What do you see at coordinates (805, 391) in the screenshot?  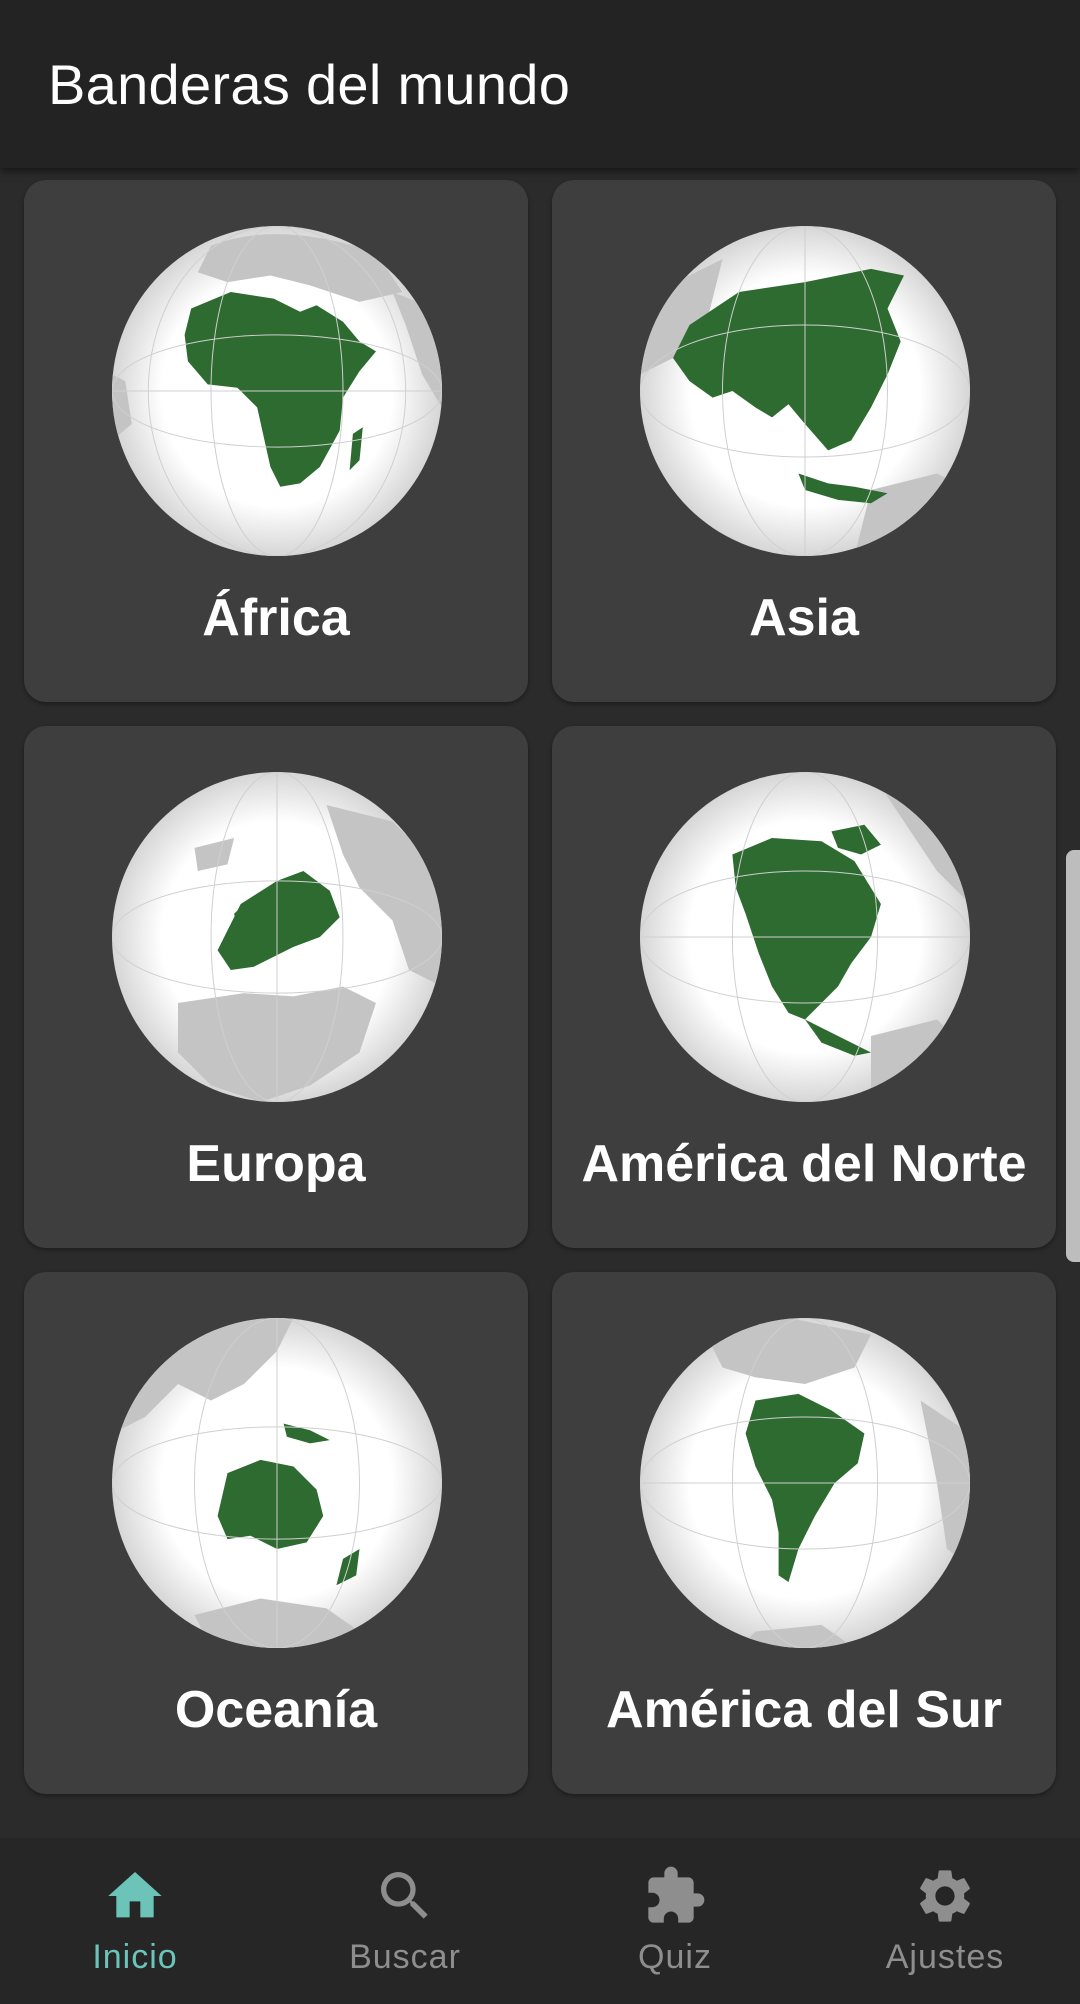 I see `asia-globe-icon` at bounding box center [805, 391].